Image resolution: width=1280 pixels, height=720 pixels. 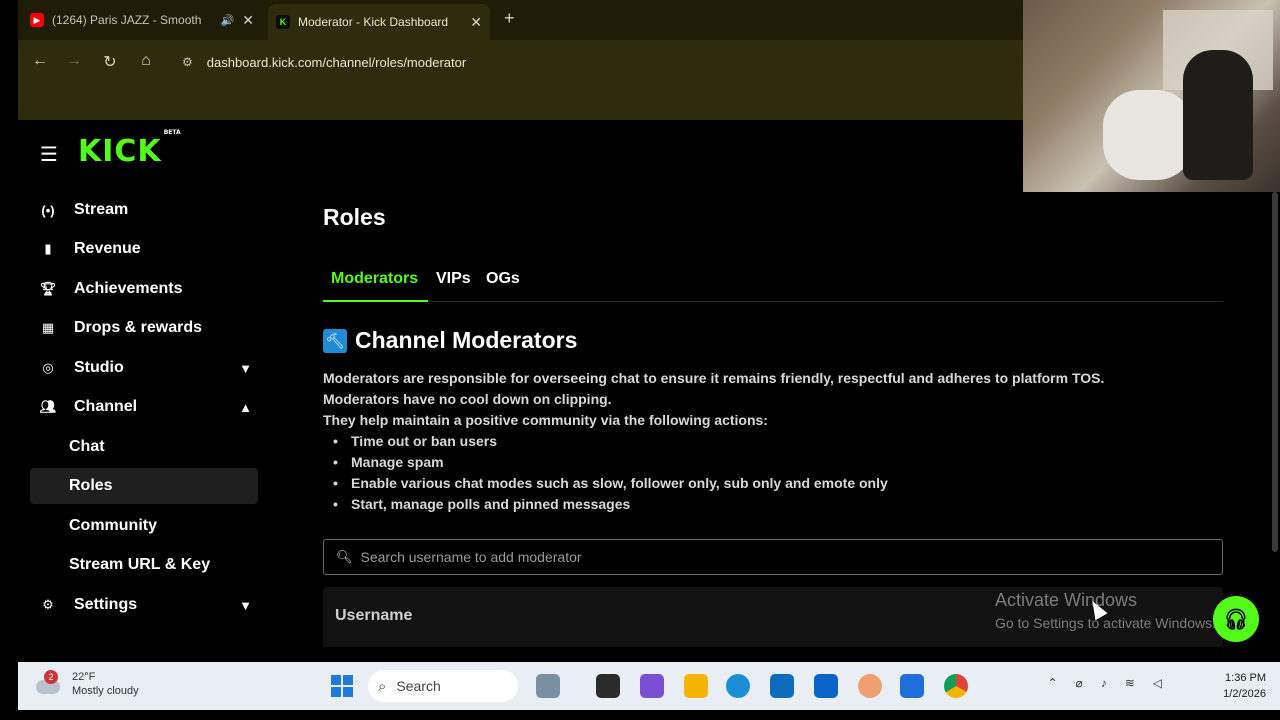 I want to click on bottom-edge-strip, so click(x=640, y=715).